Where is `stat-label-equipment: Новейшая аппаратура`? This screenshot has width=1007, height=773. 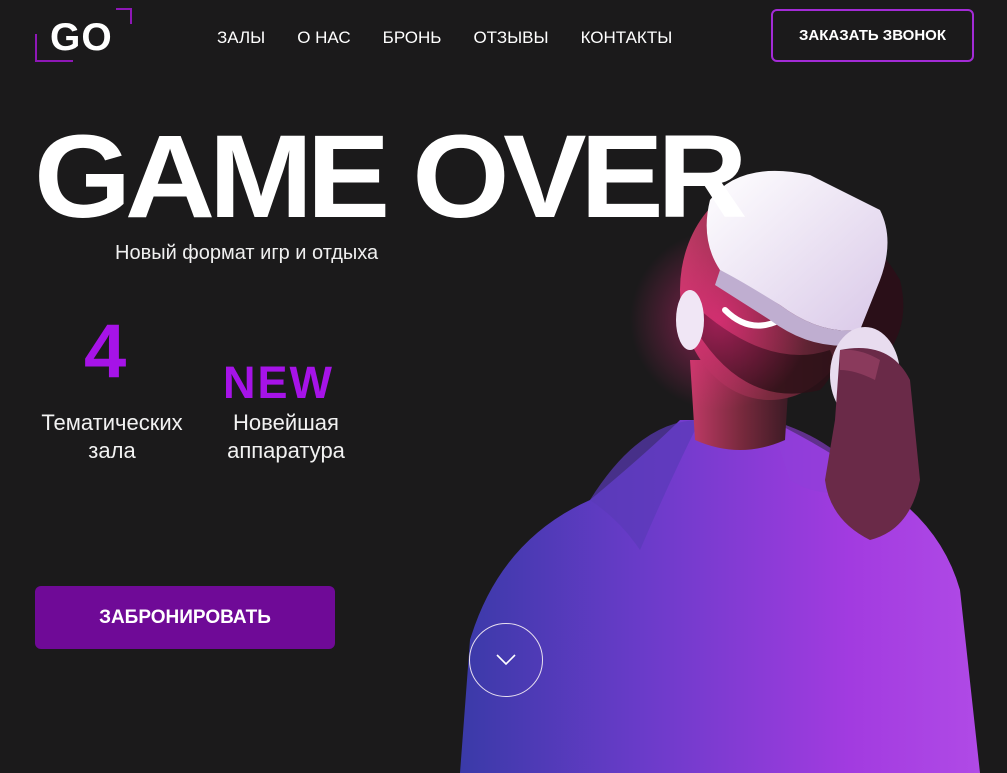 stat-label-equipment: Новейшая аппаратура is located at coordinates (286, 436).